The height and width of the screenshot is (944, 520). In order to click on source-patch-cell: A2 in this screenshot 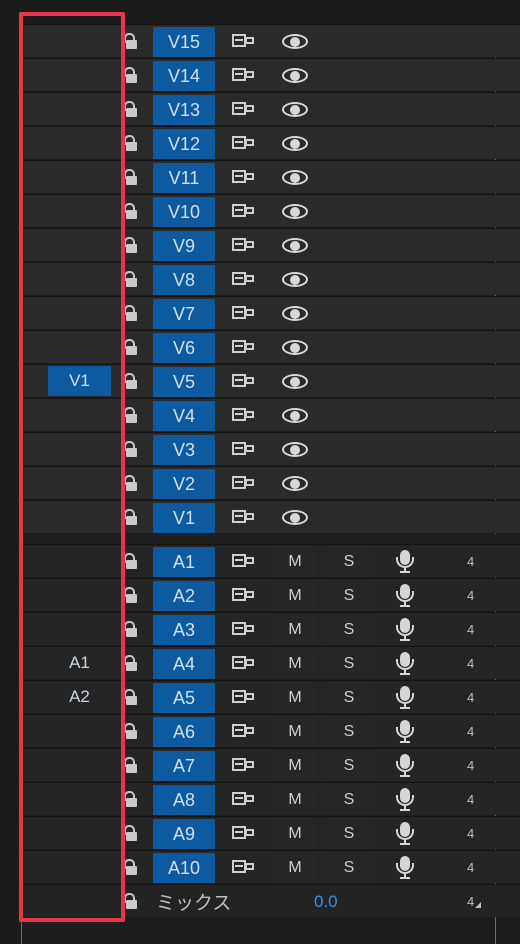, I will do `click(73, 697)`.